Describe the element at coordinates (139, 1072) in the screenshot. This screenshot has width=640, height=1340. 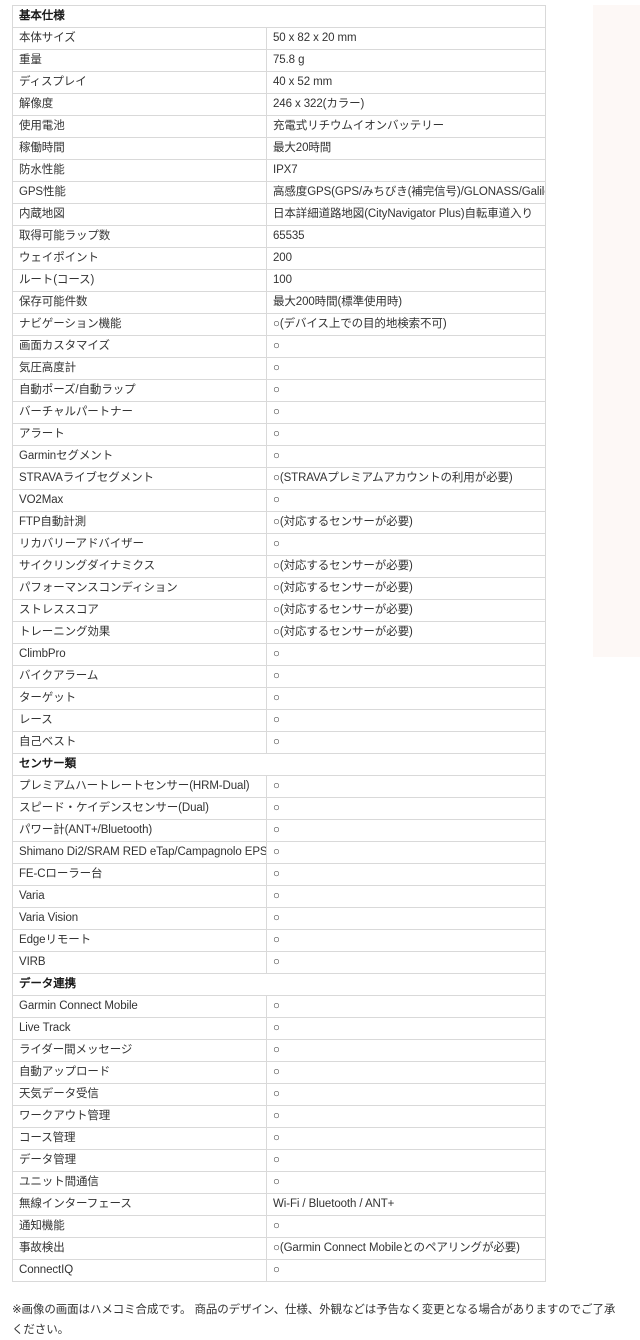
I see `spec-label: 自動アップロード` at that location.